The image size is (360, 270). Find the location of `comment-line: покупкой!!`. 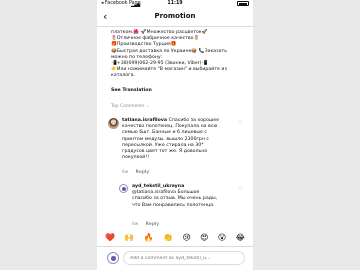

comment-line: покупкой!! is located at coordinates (136, 158).